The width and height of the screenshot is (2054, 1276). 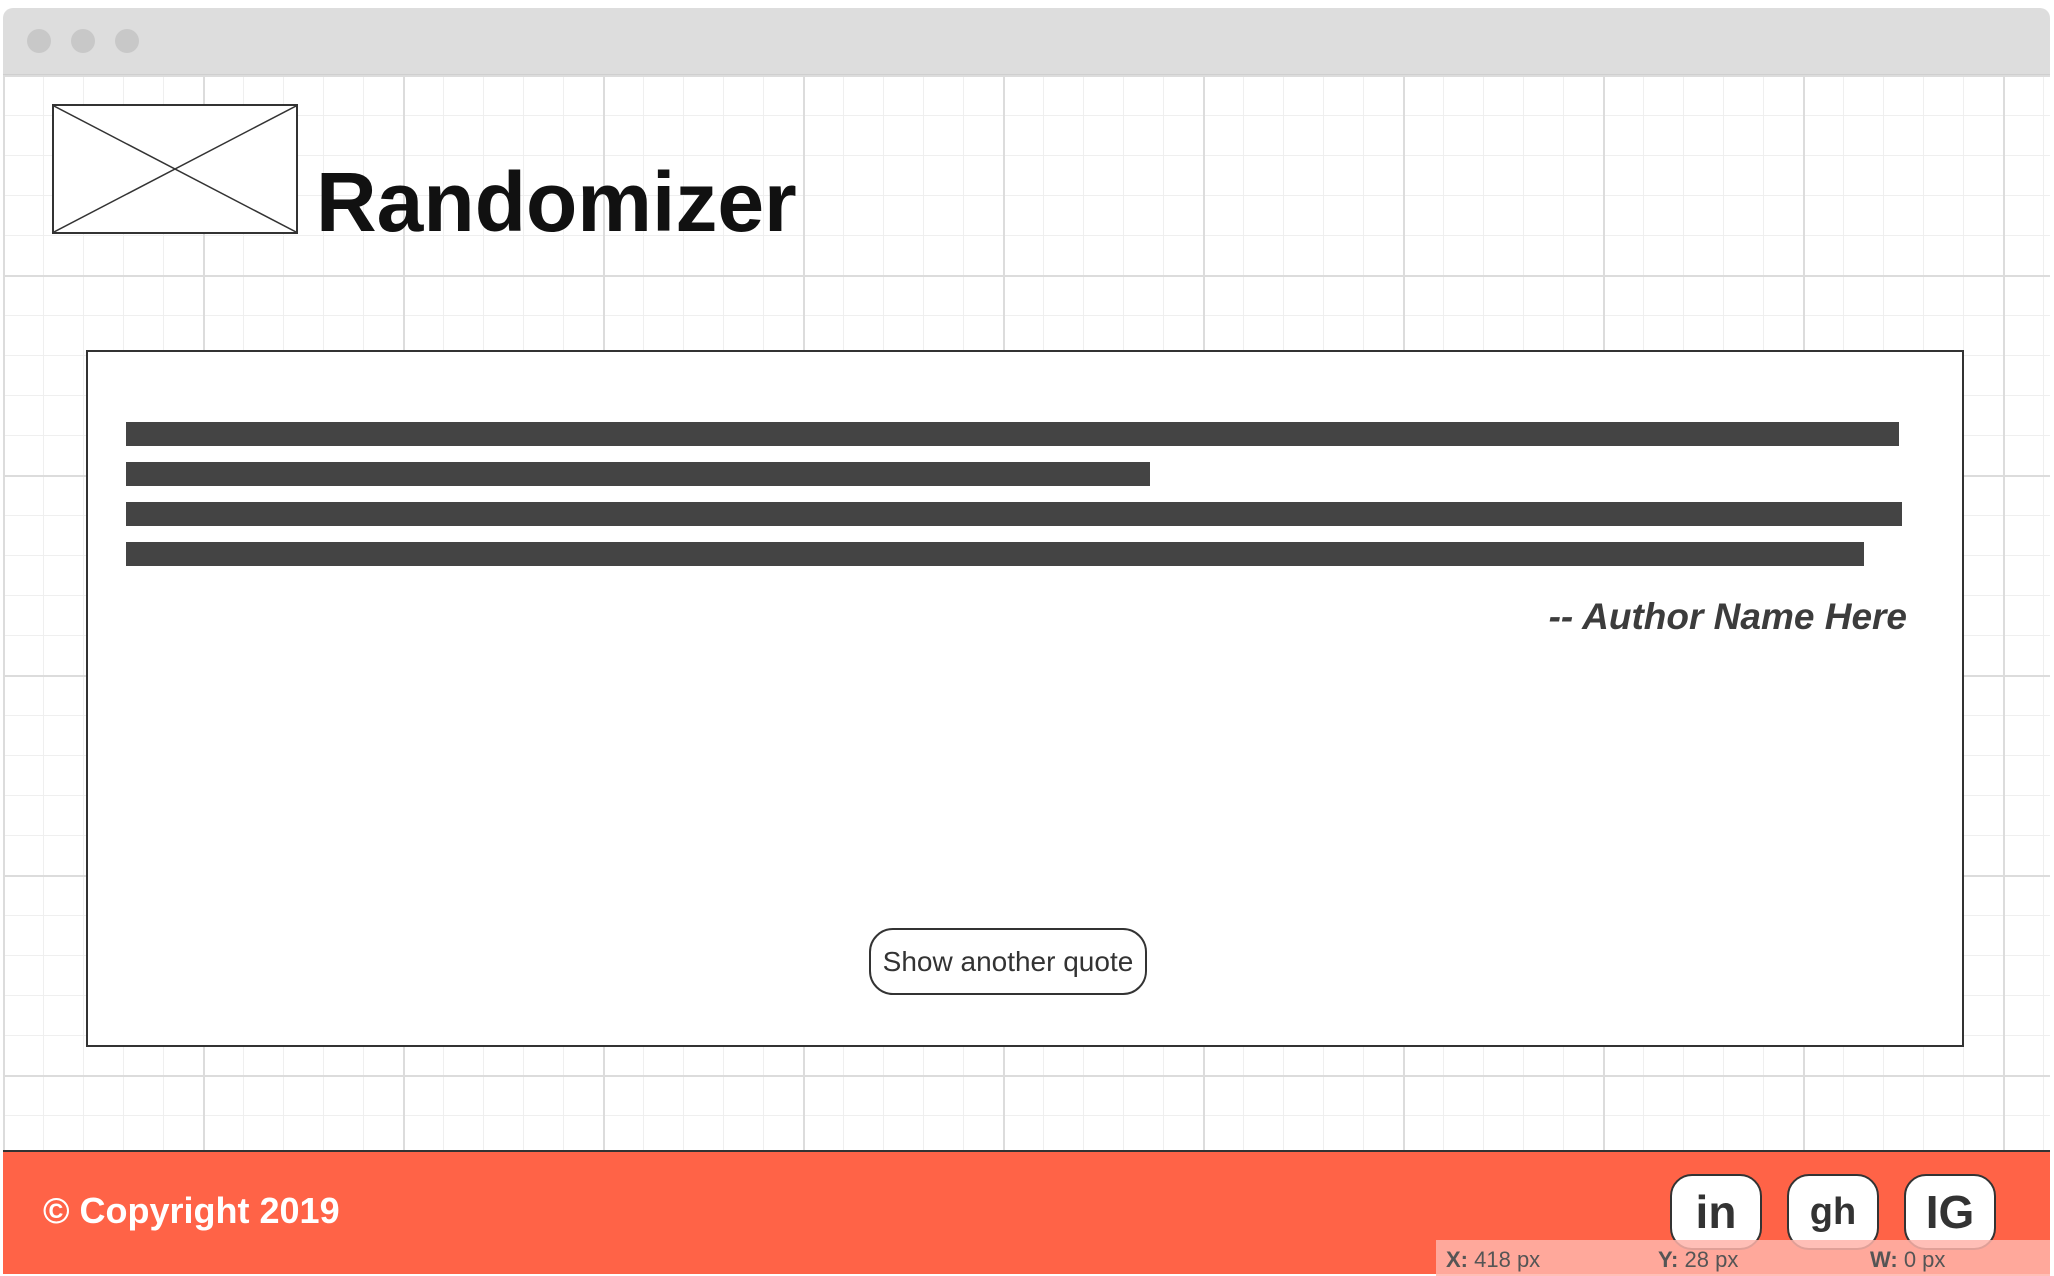 I want to click on linkedin-icon: in, so click(x=1716, y=1212).